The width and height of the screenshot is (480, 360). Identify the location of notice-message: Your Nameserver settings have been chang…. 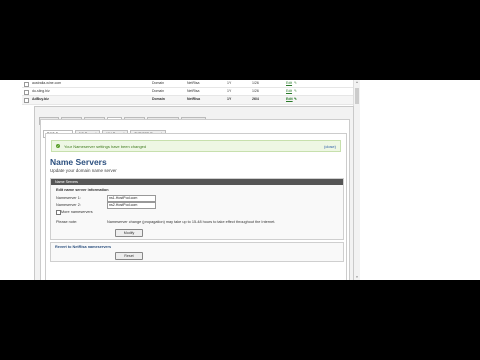
(105, 146).